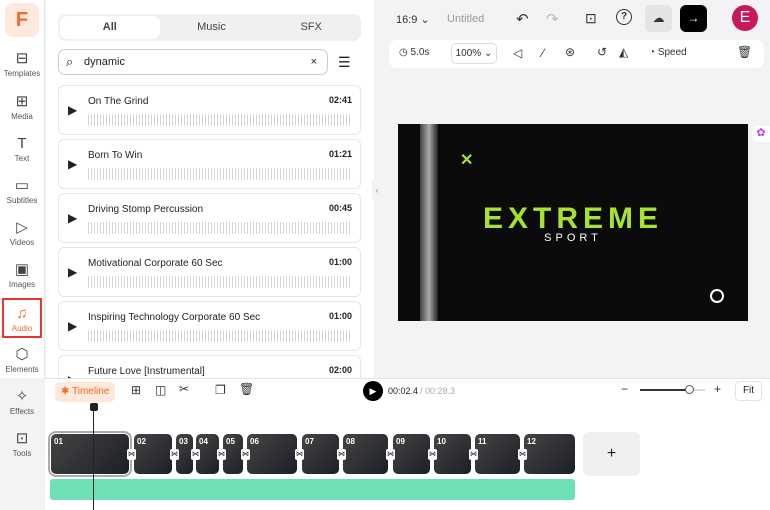 This screenshot has height=510, width=770. What do you see at coordinates (549, 454) in the screenshot?
I see `timeline-clip: 12` at bounding box center [549, 454].